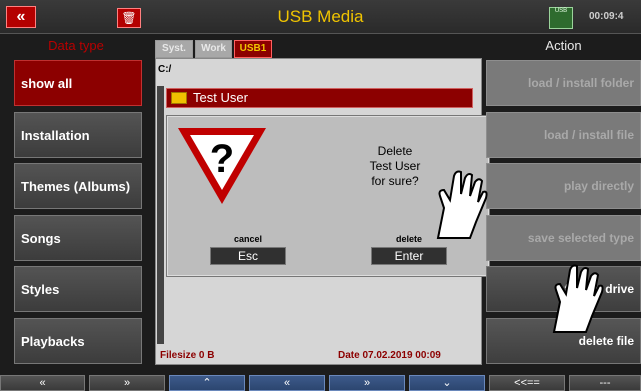 The width and height of the screenshot is (641, 391). What do you see at coordinates (187, 355) in the screenshot?
I see `filesize-label: Filesize 0 B` at bounding box center [187, 355].